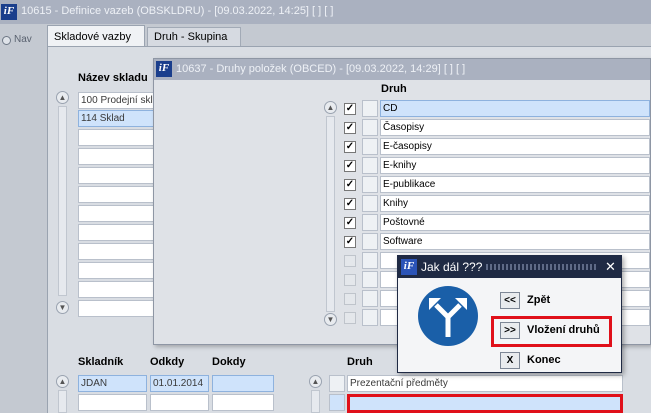 The height and width of the screenshot is (413, 651). I want to click on odkdy-header: Odkdy, so click(167, 362).